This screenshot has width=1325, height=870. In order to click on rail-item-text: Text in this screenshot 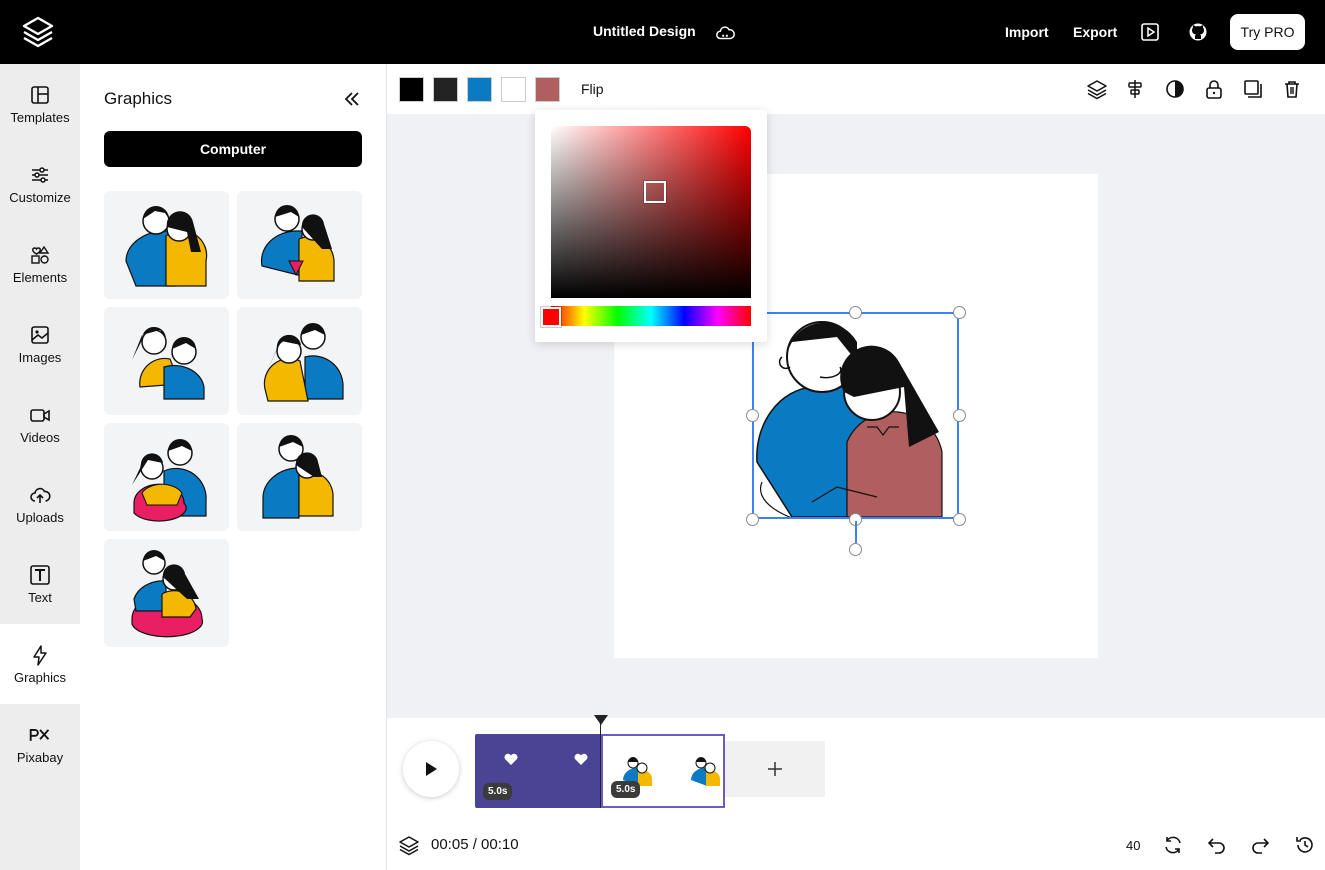, I will do `click(40, 584)`.